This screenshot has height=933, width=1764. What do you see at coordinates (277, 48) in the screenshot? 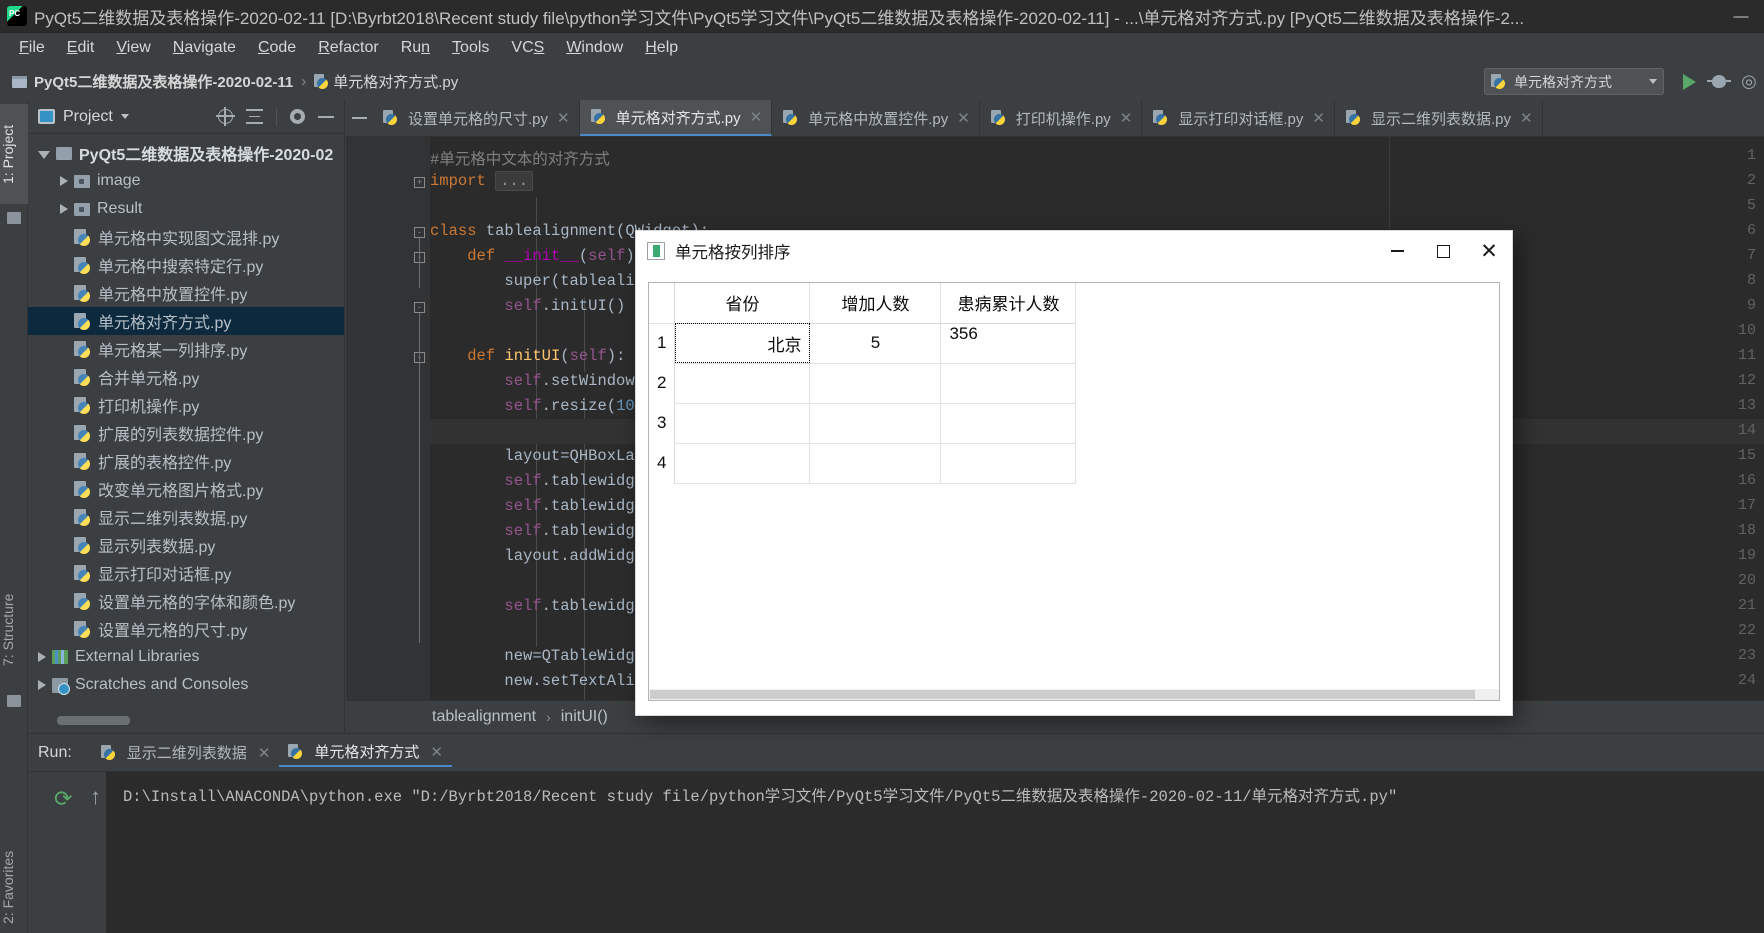
I see `menu-code: Code` at bounding box center [277, 48].